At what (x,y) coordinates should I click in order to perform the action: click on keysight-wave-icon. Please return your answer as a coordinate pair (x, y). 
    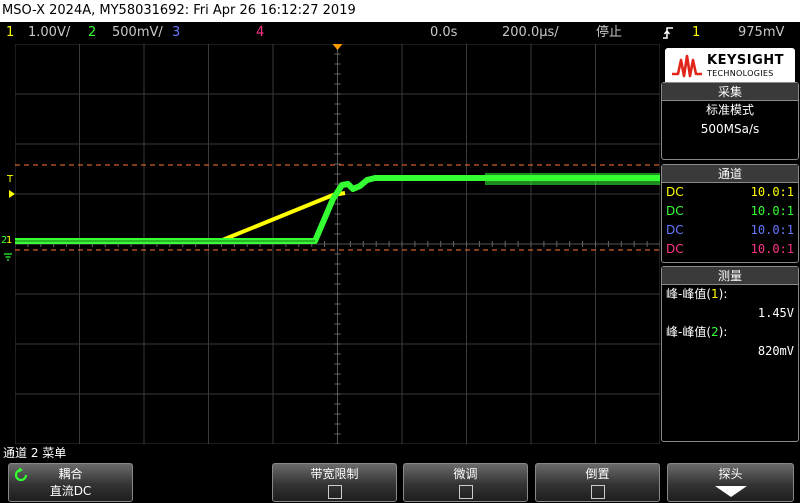
    Looking at the image, I should click on (687, 66).